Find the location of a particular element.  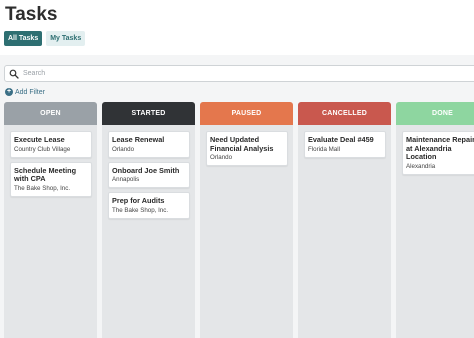

column-header: DONE is located at coordinates (435, 113).